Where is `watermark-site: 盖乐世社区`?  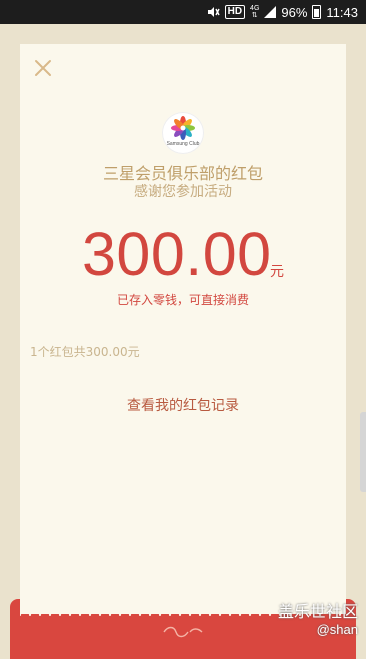
watermark-site: 盖乐世社区 is located at coordinates (317, 611).